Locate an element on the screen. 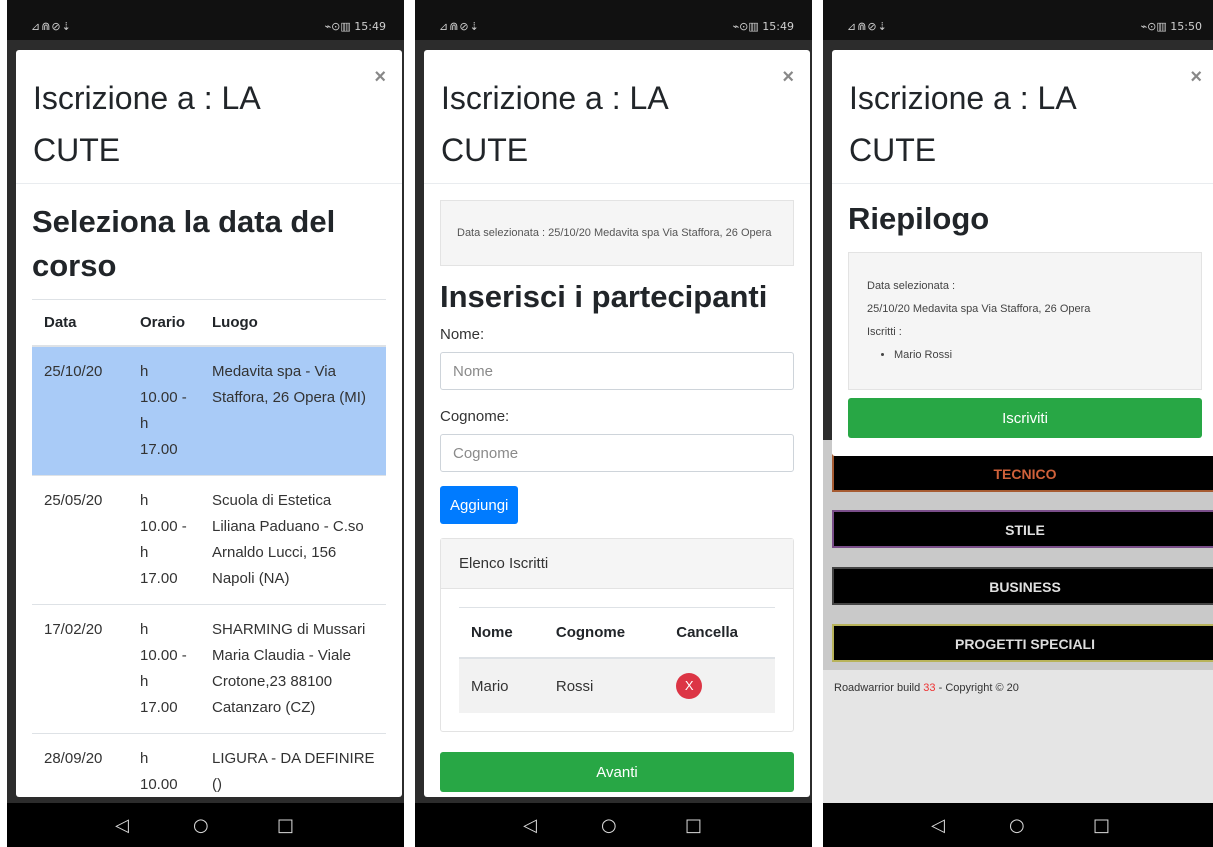  delete-participant-button: X is located at coordinates (689, 686).